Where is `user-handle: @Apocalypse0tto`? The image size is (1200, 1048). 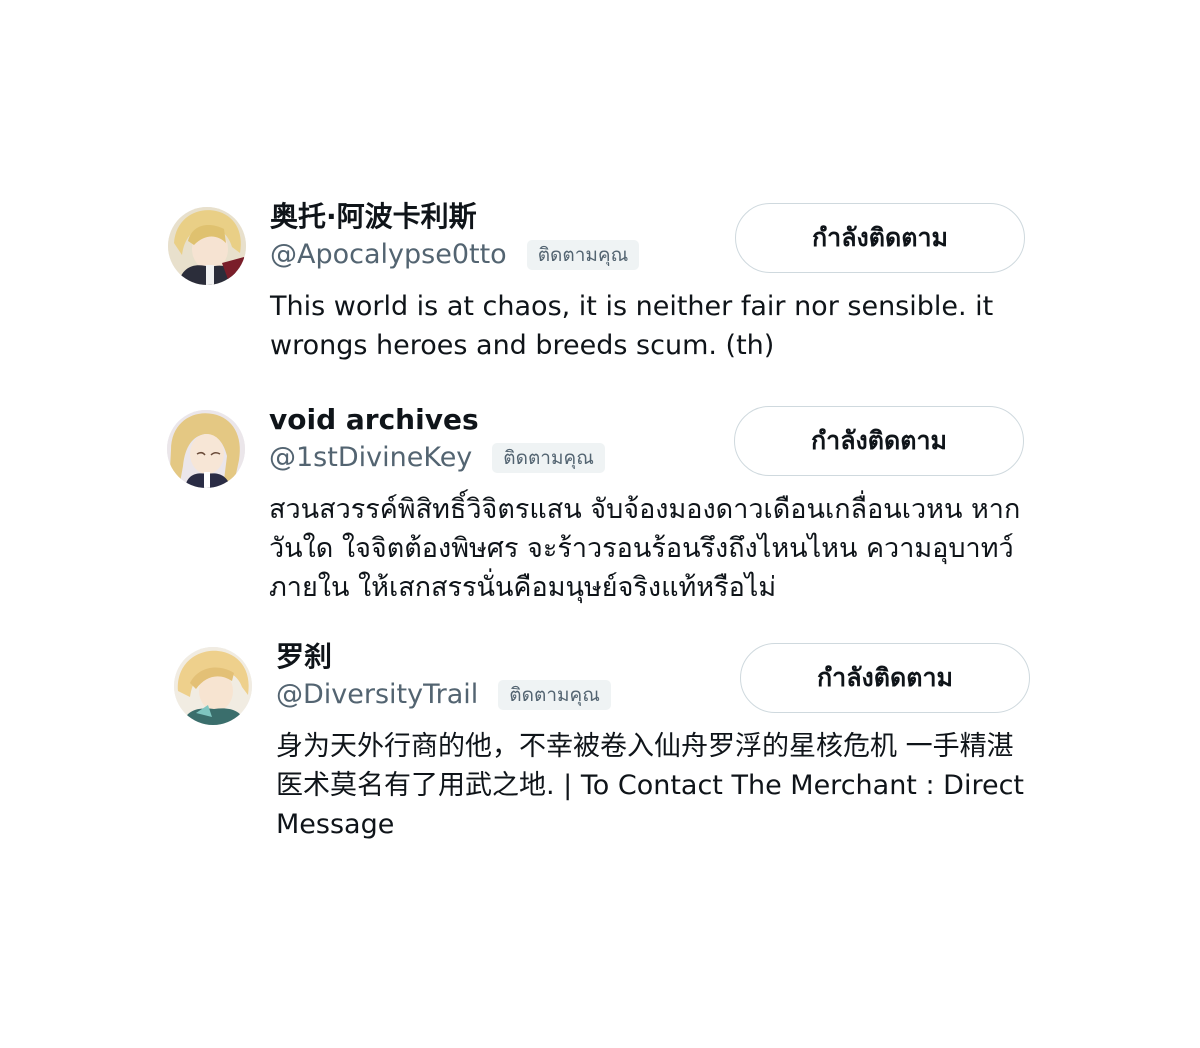
user-handle: @Apocalypse0tto is located at coordinates (388, 255).